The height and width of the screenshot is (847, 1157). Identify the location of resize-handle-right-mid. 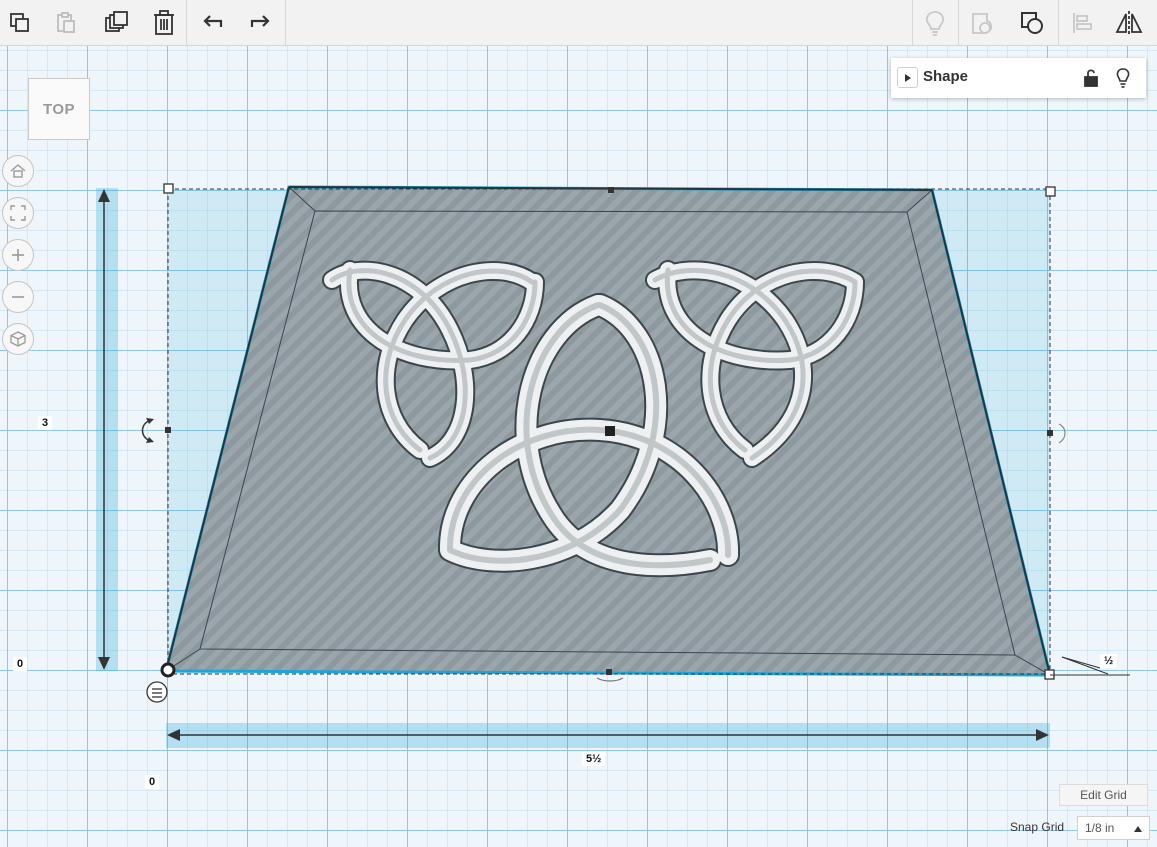
(1050, 433).